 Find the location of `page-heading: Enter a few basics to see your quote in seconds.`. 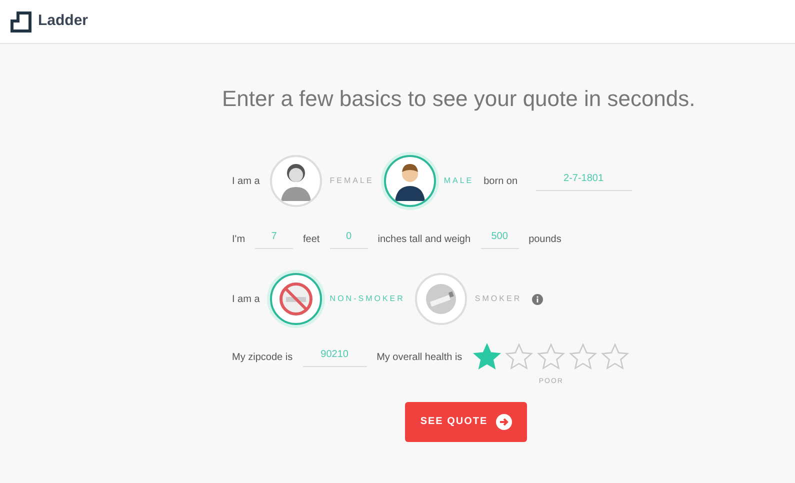

page-heading: Enter a few basics to see your quote in seconds. is located at coordinates (459, 99).